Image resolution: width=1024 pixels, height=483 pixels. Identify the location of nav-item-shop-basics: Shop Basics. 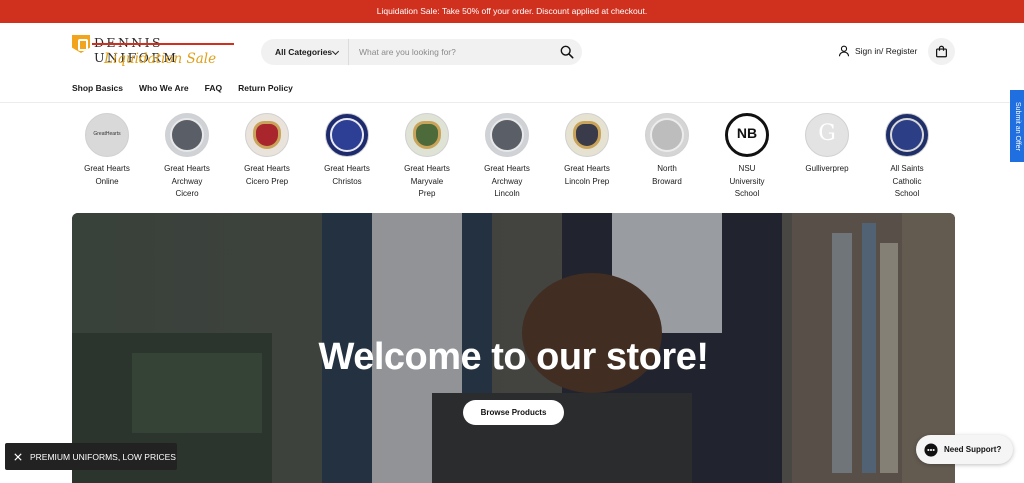
(97, 88).